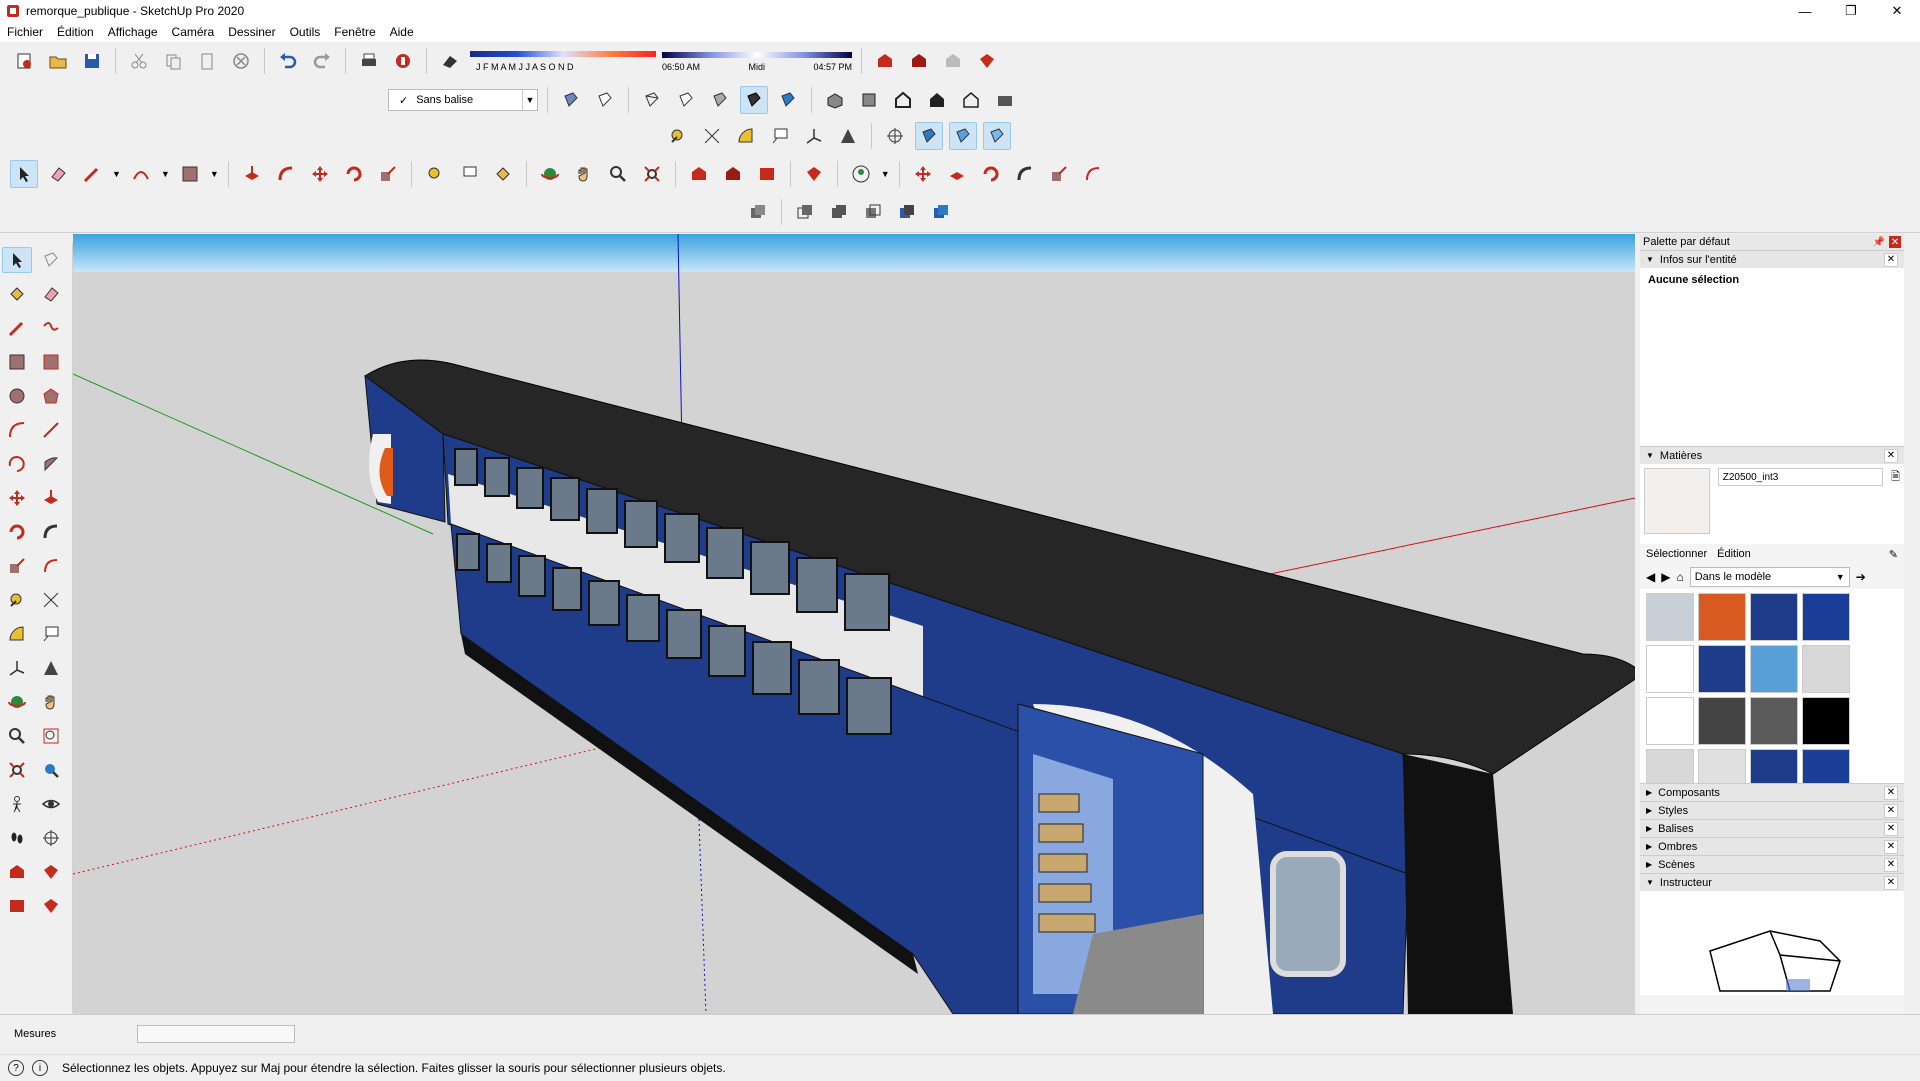 The image size is (1920, 1081). What do you see at coordinates (51, 566) in the screenshot?
I see `offset-left-button` at bounding box center [51, 566].